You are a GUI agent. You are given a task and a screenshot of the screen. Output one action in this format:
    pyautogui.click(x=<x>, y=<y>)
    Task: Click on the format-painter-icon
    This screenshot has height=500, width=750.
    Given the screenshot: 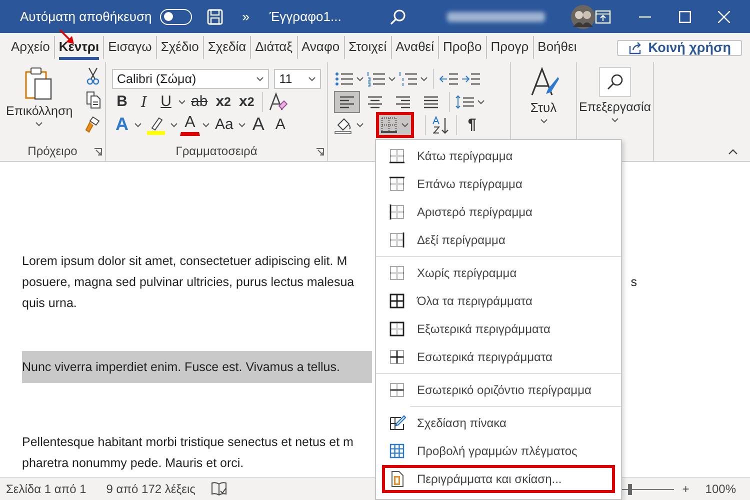 What is the action you would take?
    pyautogui.click(x=92, y=124)
    